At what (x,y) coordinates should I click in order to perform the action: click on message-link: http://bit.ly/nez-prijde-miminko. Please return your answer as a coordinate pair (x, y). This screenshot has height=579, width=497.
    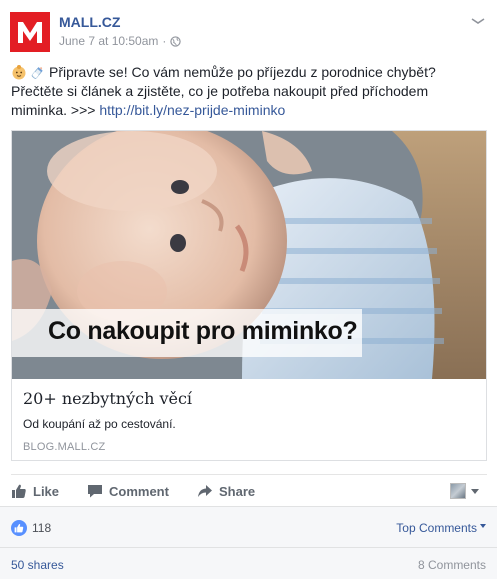
    Looking at the image, I should click on (192, 110).